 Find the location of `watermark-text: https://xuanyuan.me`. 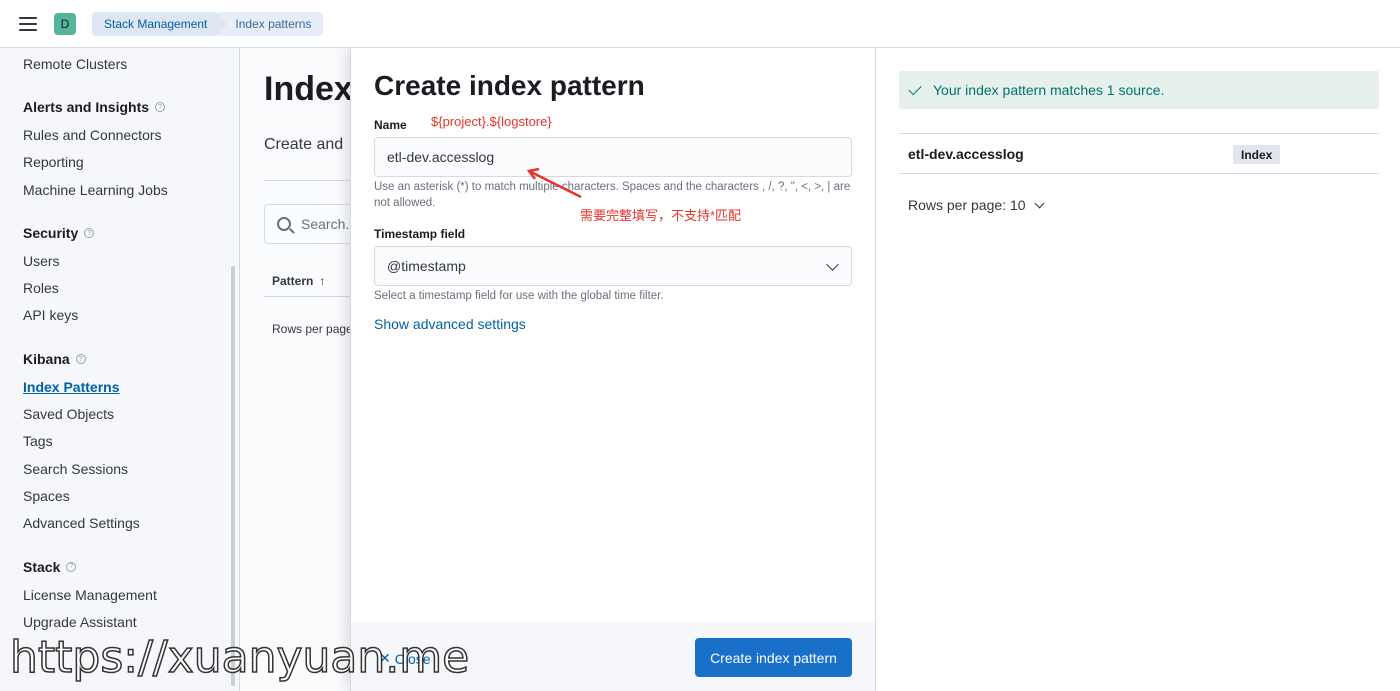

watermark-text: https://xuanyuan.me is located at coordinates (239, 657).